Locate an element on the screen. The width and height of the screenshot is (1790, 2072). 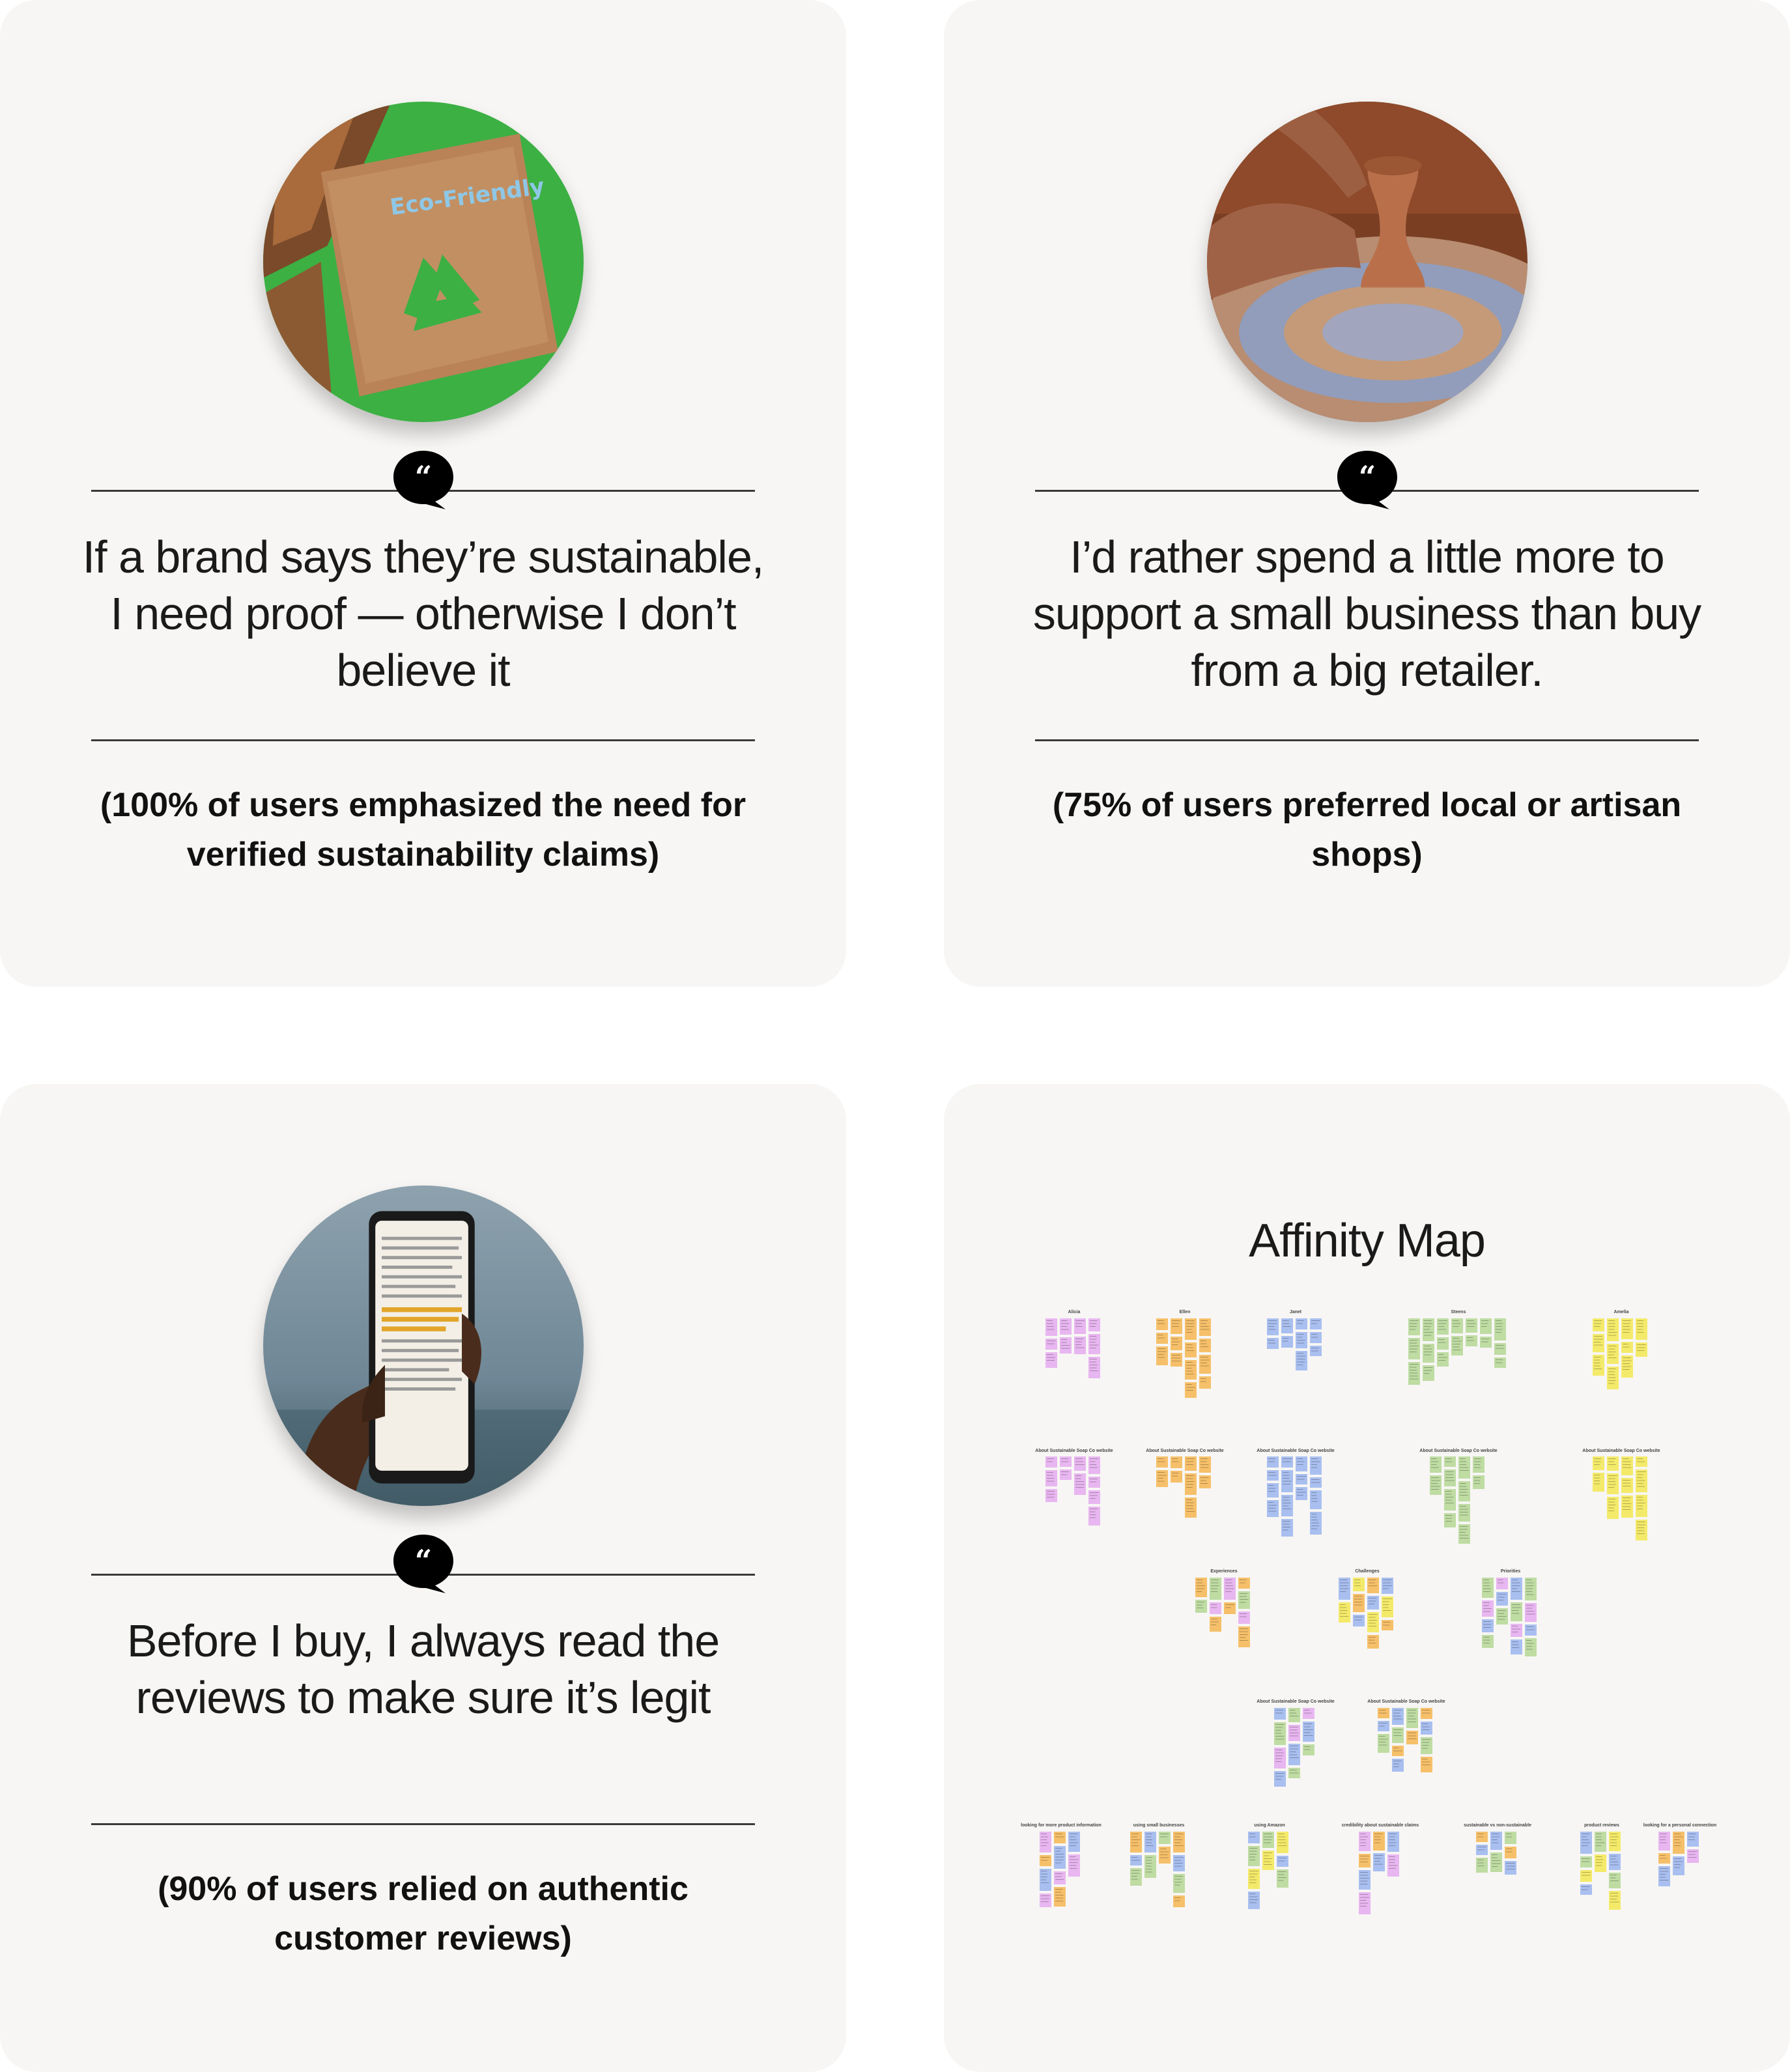
theme-label: Priorities is located at coordinates (1510, 1571).